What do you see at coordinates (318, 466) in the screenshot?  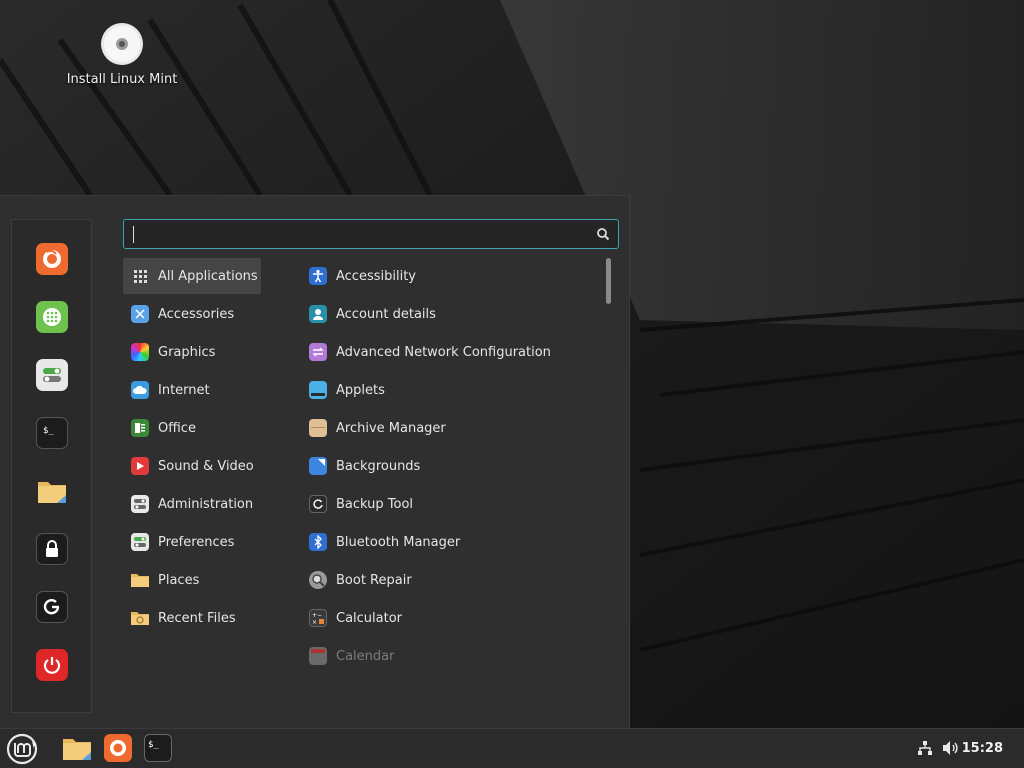 I see `backgrounds-icon` at bounding box center [318, 466].